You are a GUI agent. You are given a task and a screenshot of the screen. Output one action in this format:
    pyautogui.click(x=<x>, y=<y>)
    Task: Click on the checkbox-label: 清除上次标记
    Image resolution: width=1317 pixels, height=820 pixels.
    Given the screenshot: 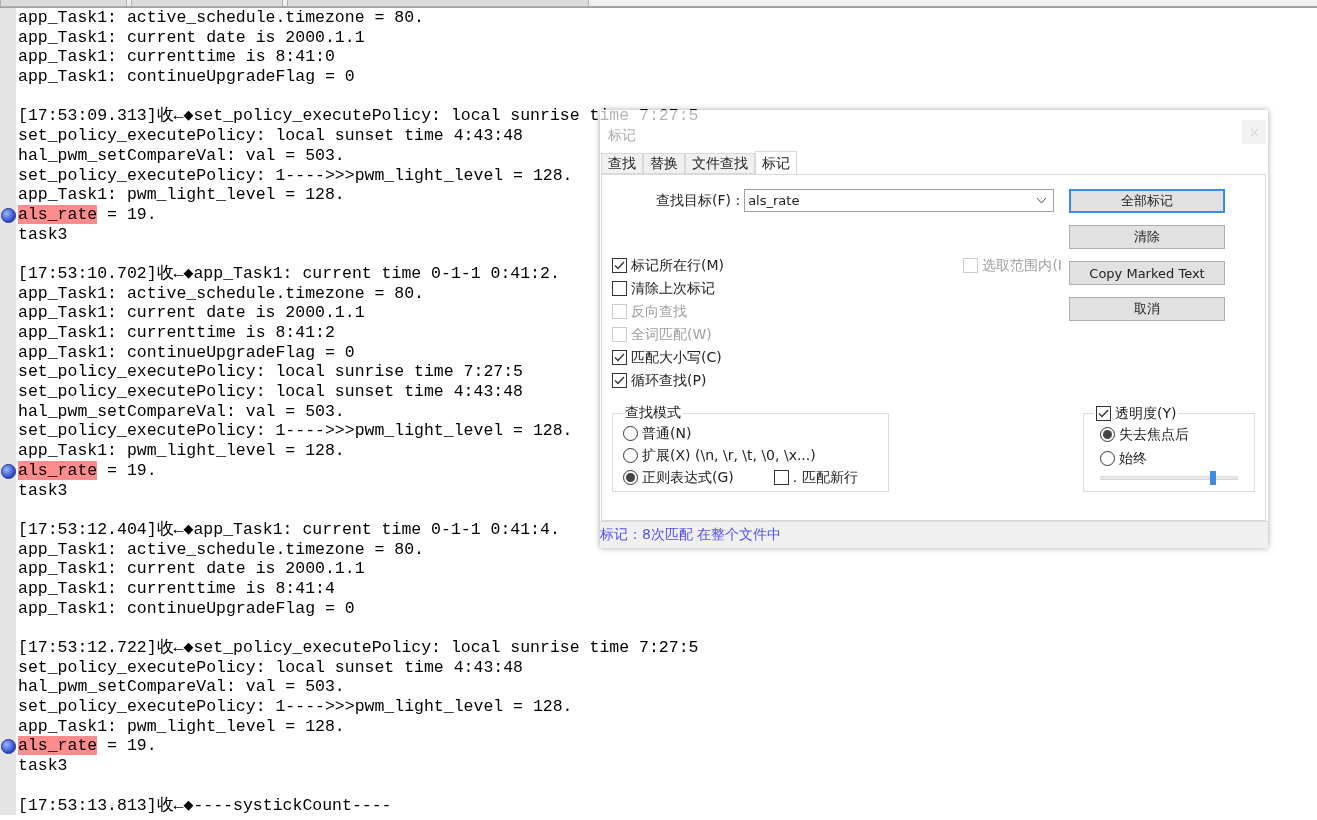 What is the action you would take?
    pyautogui.click(x=673, y=288)
    